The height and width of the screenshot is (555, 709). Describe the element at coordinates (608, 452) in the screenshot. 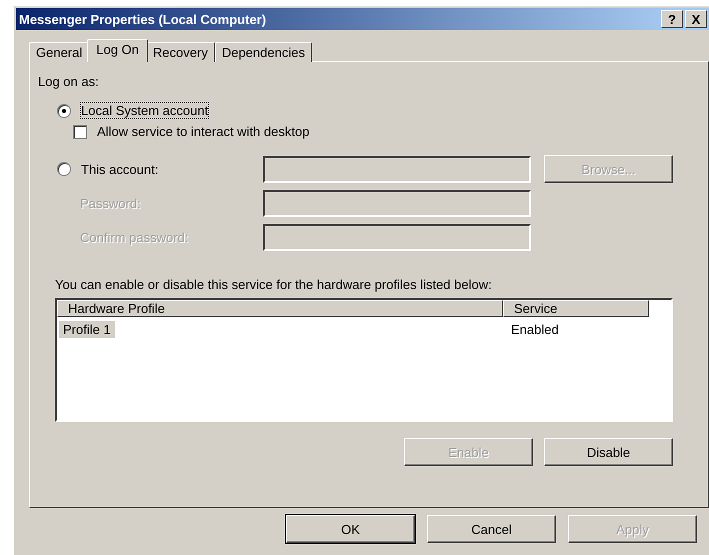

I see `disable-button: Disable` at that location.